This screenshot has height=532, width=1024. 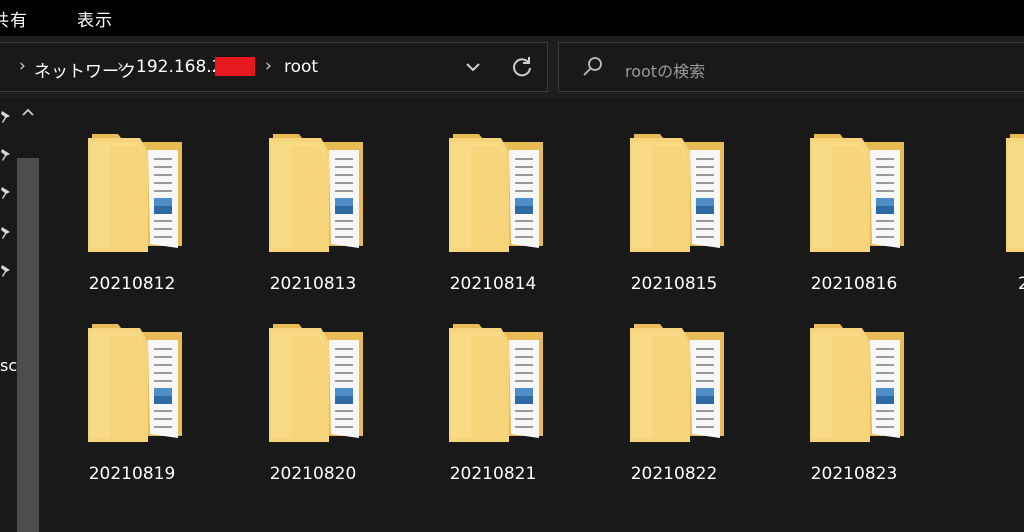 I want to click on folder-name: 20210814, so click(x=493, y=284).